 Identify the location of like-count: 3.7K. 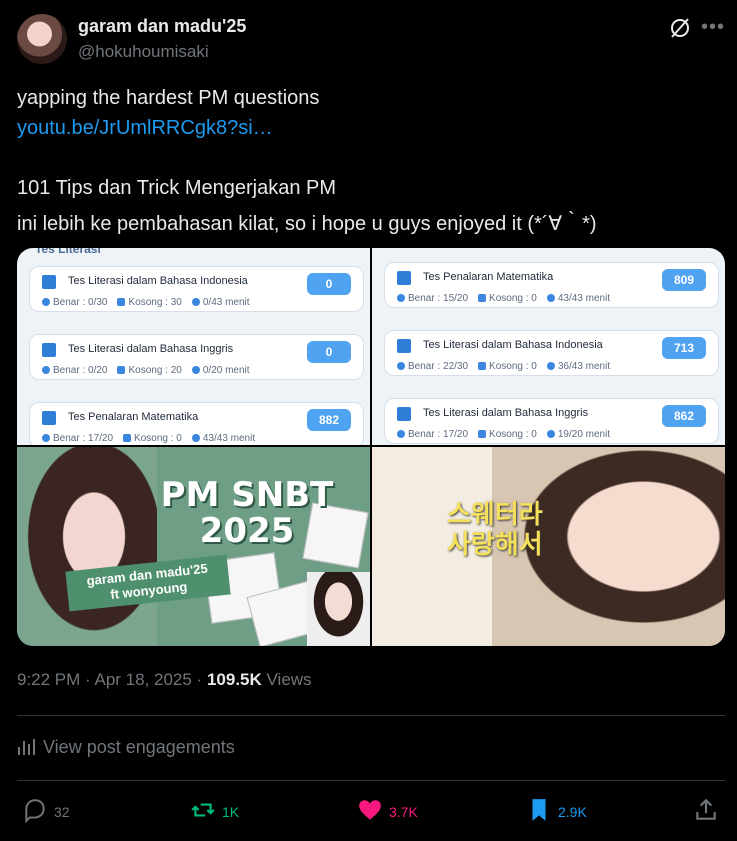
(403, 812).